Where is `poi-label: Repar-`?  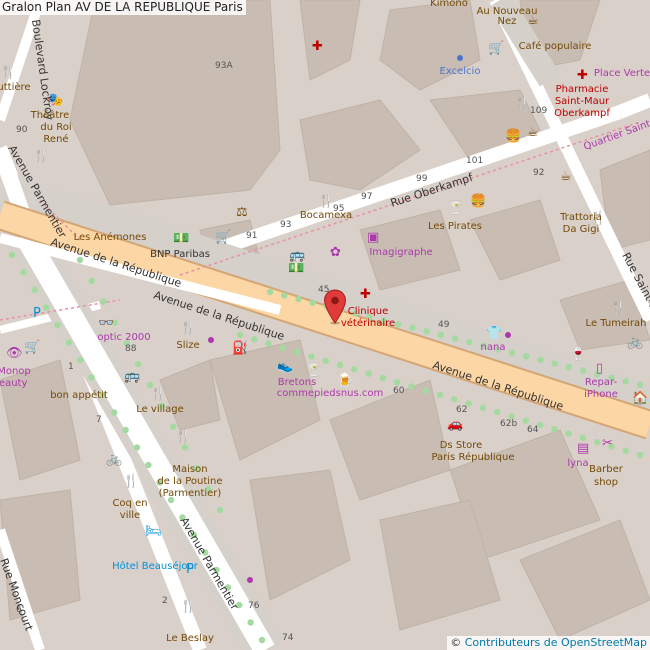 poi-label: Repar- is located at coordinates (601, 382).